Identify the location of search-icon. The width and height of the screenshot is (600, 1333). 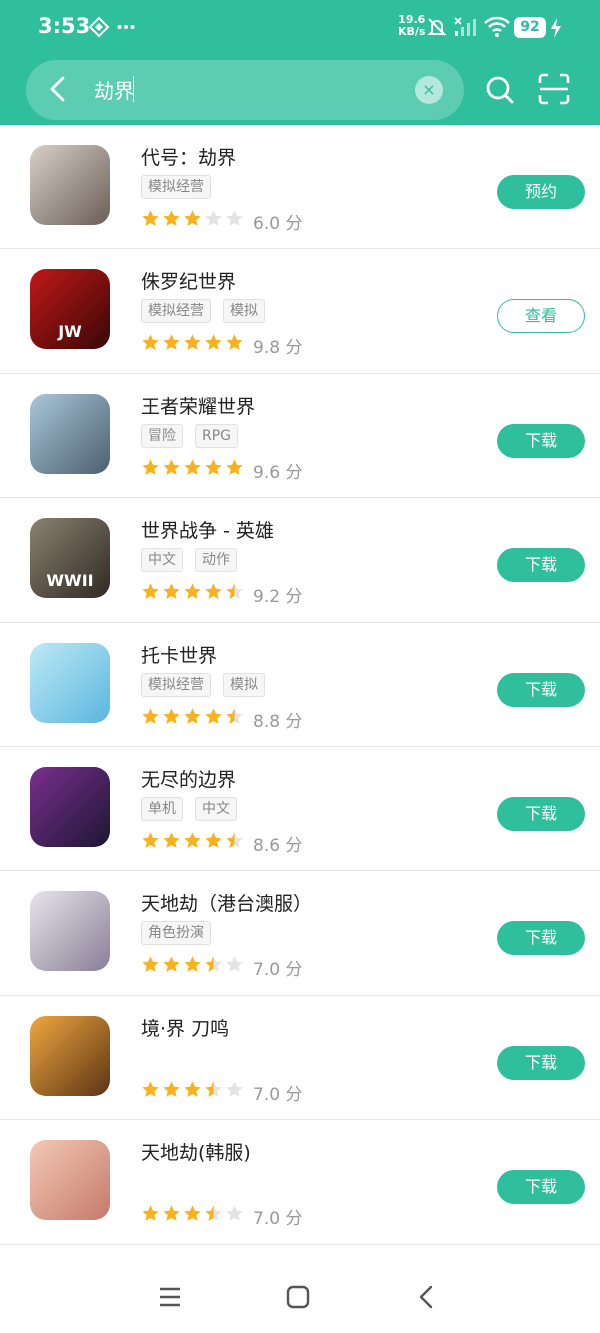
(500, 90).